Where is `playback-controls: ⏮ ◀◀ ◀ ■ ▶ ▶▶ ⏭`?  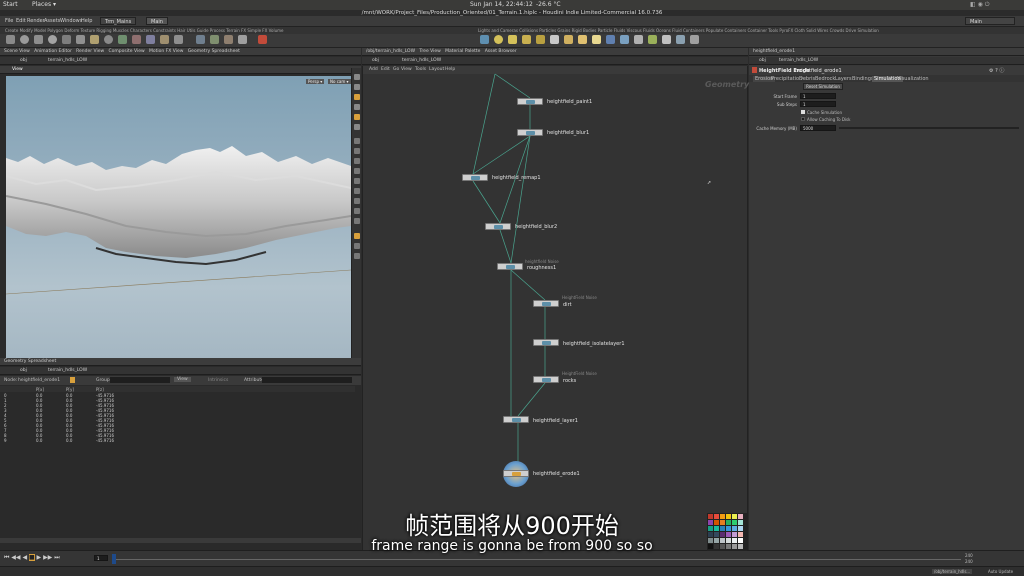
playback-controls: ⏮ ◀◀ ◀ ■ ▶ ▶▶ ⏭ is located at coordinates (49, 558).